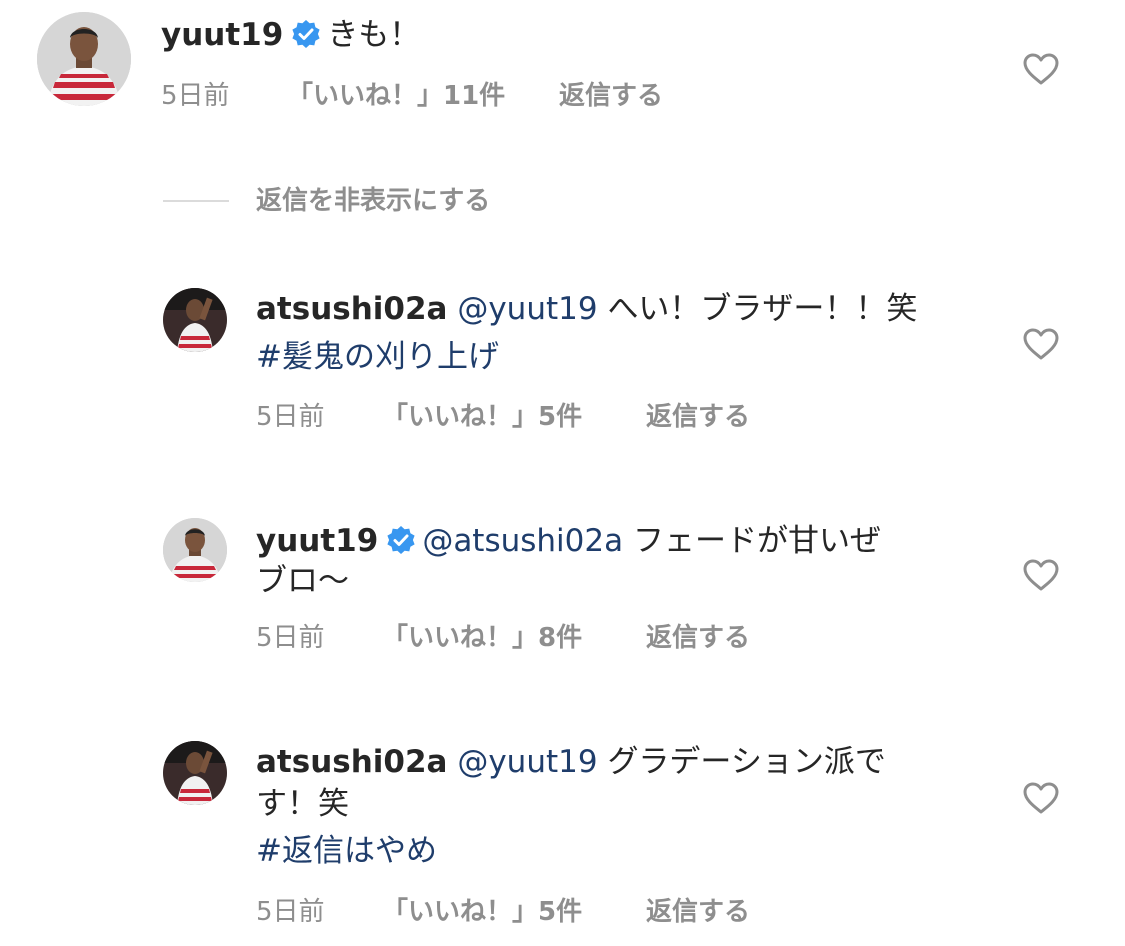  Describe the element at coordinates (396, 96) in the screenshot. I see `likes-count: 「いいね！」11件` at that location.